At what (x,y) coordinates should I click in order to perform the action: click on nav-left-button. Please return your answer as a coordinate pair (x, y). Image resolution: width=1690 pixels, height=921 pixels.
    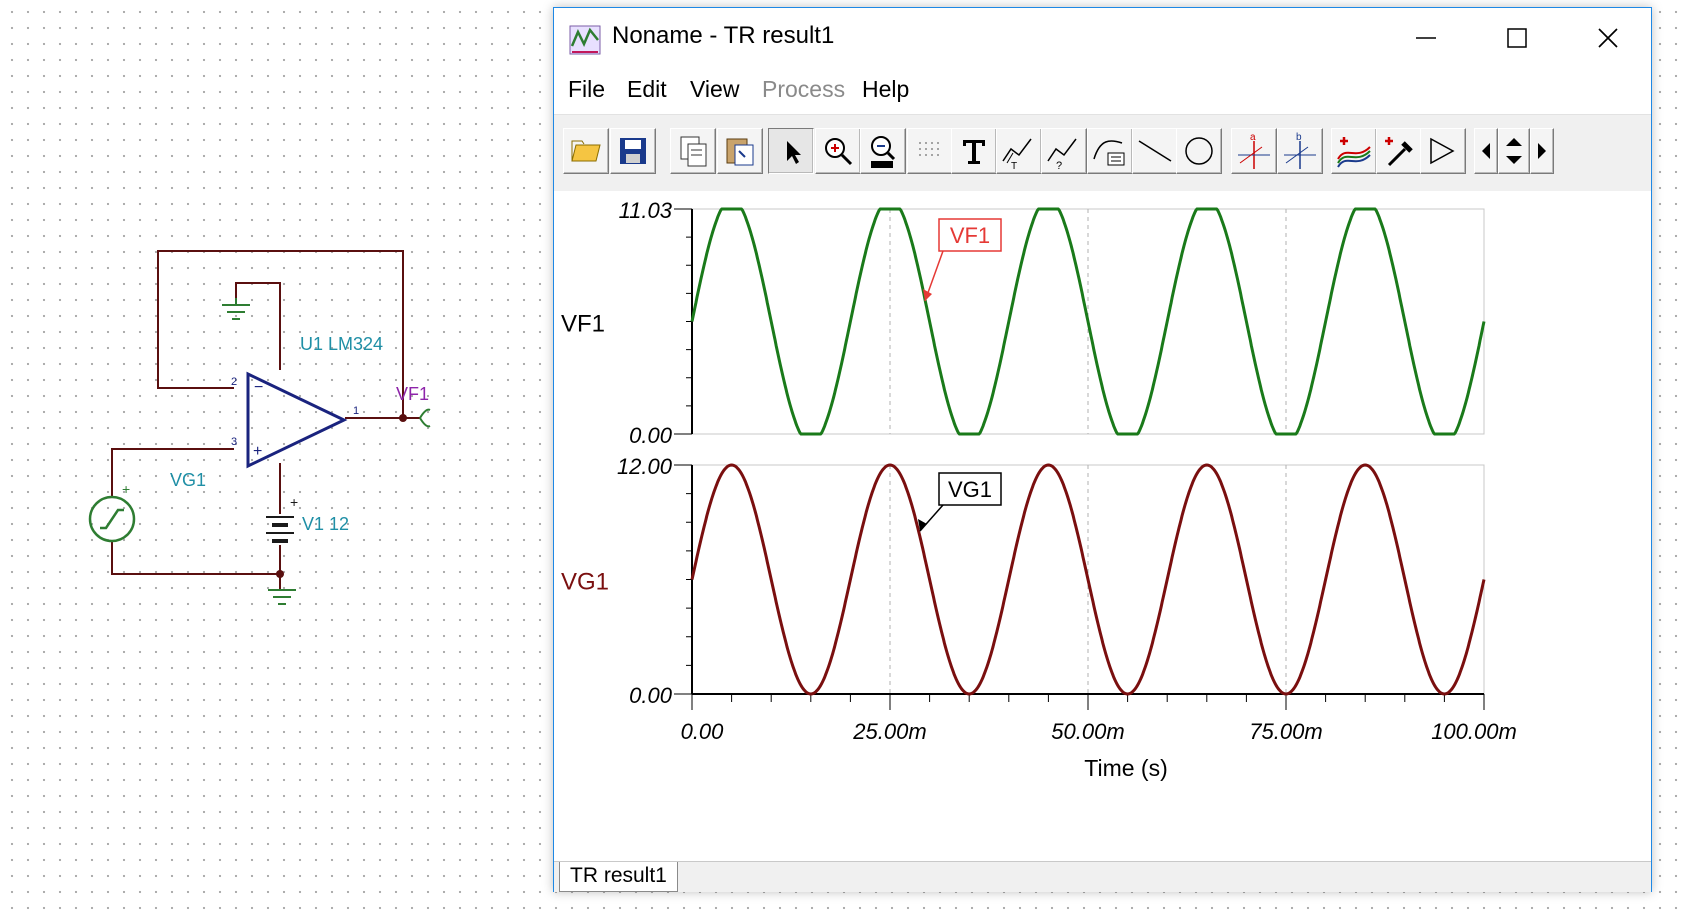
    Looking at the image, I should click on (1486, 151).